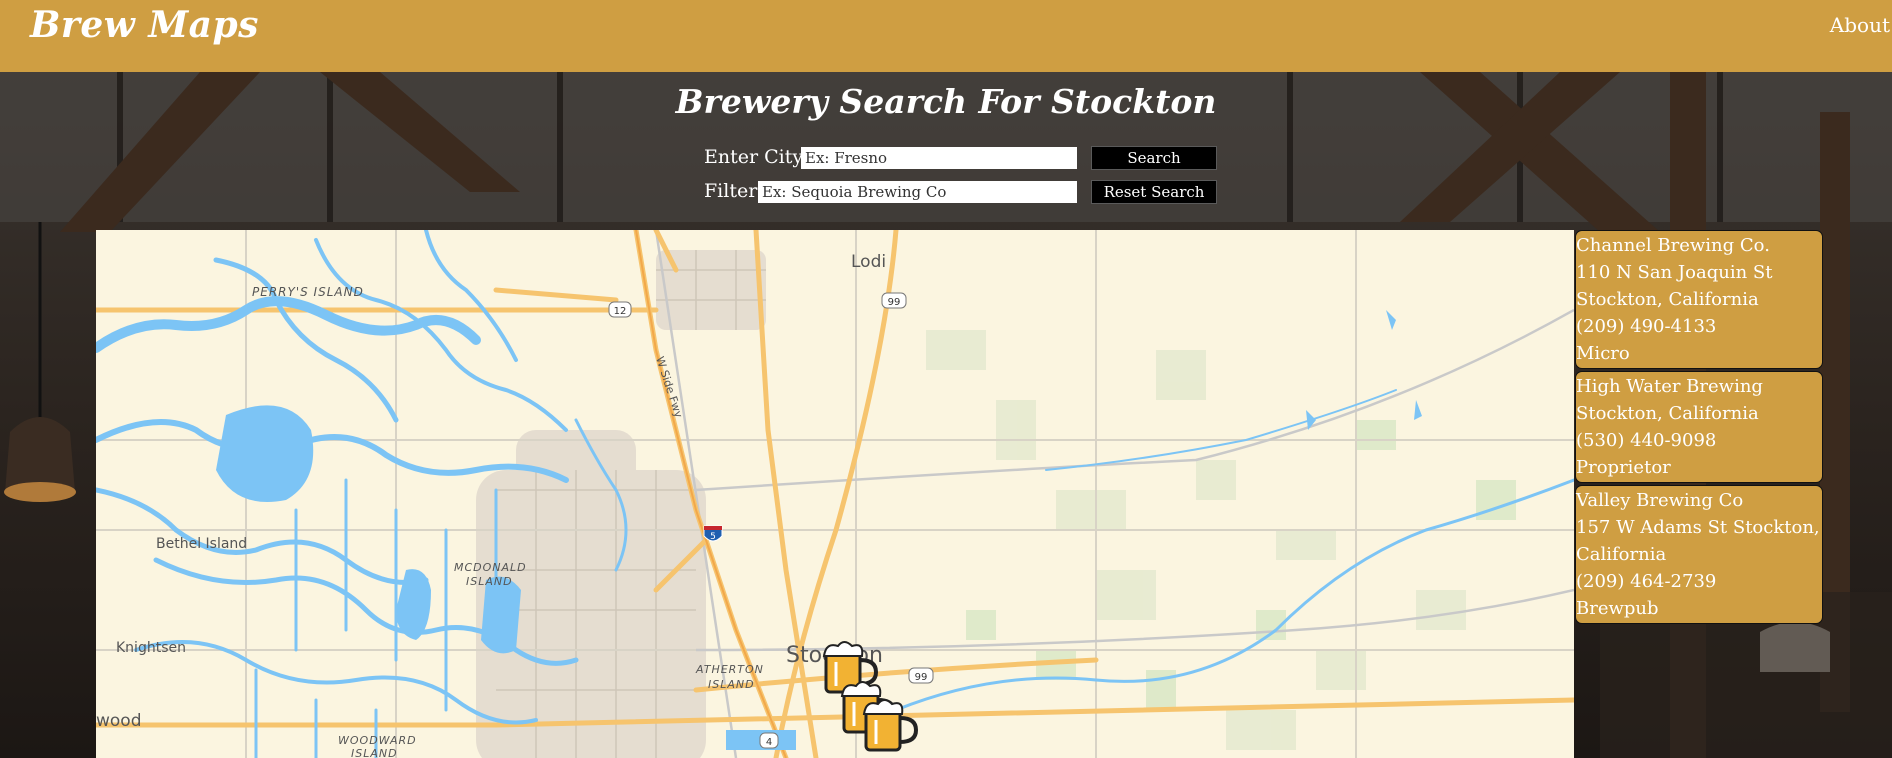 The width and height of the screenshot is (1892, 758). Describe the element at coordinates (151, 648) in the screenshot. I see `map-label-knightsen: Knightsen` at that location.